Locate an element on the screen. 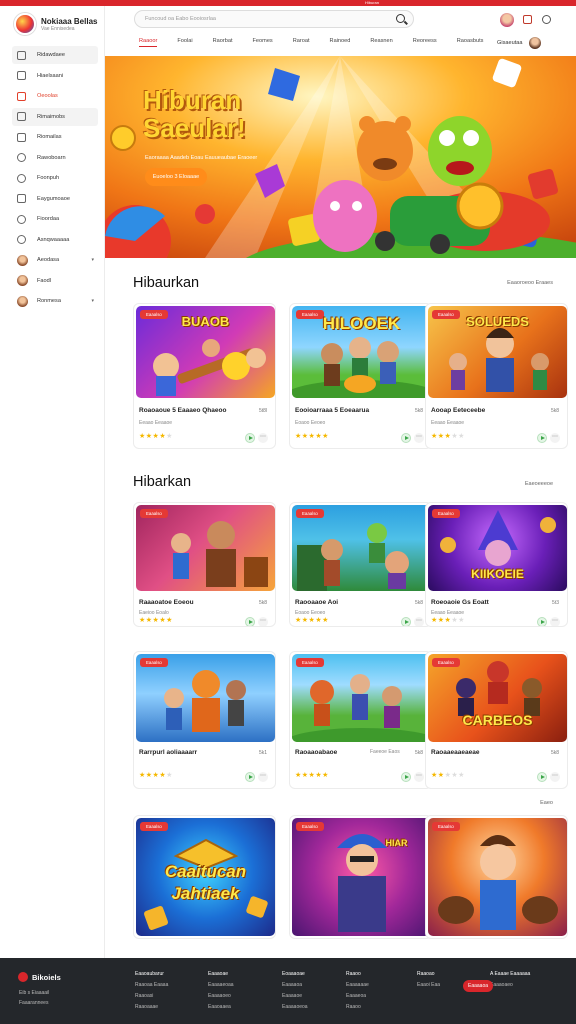 This screenshot has height=1024, width=576. sidebar-item-user-2: Faodl is located at coordinates (55, 281).